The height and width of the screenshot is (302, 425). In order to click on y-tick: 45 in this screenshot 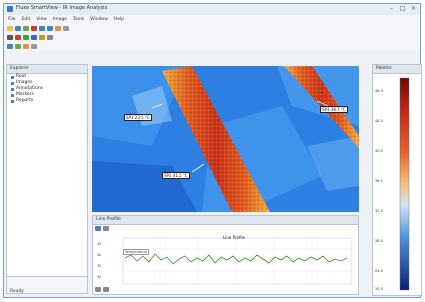, I will do `click(99, 244)`.